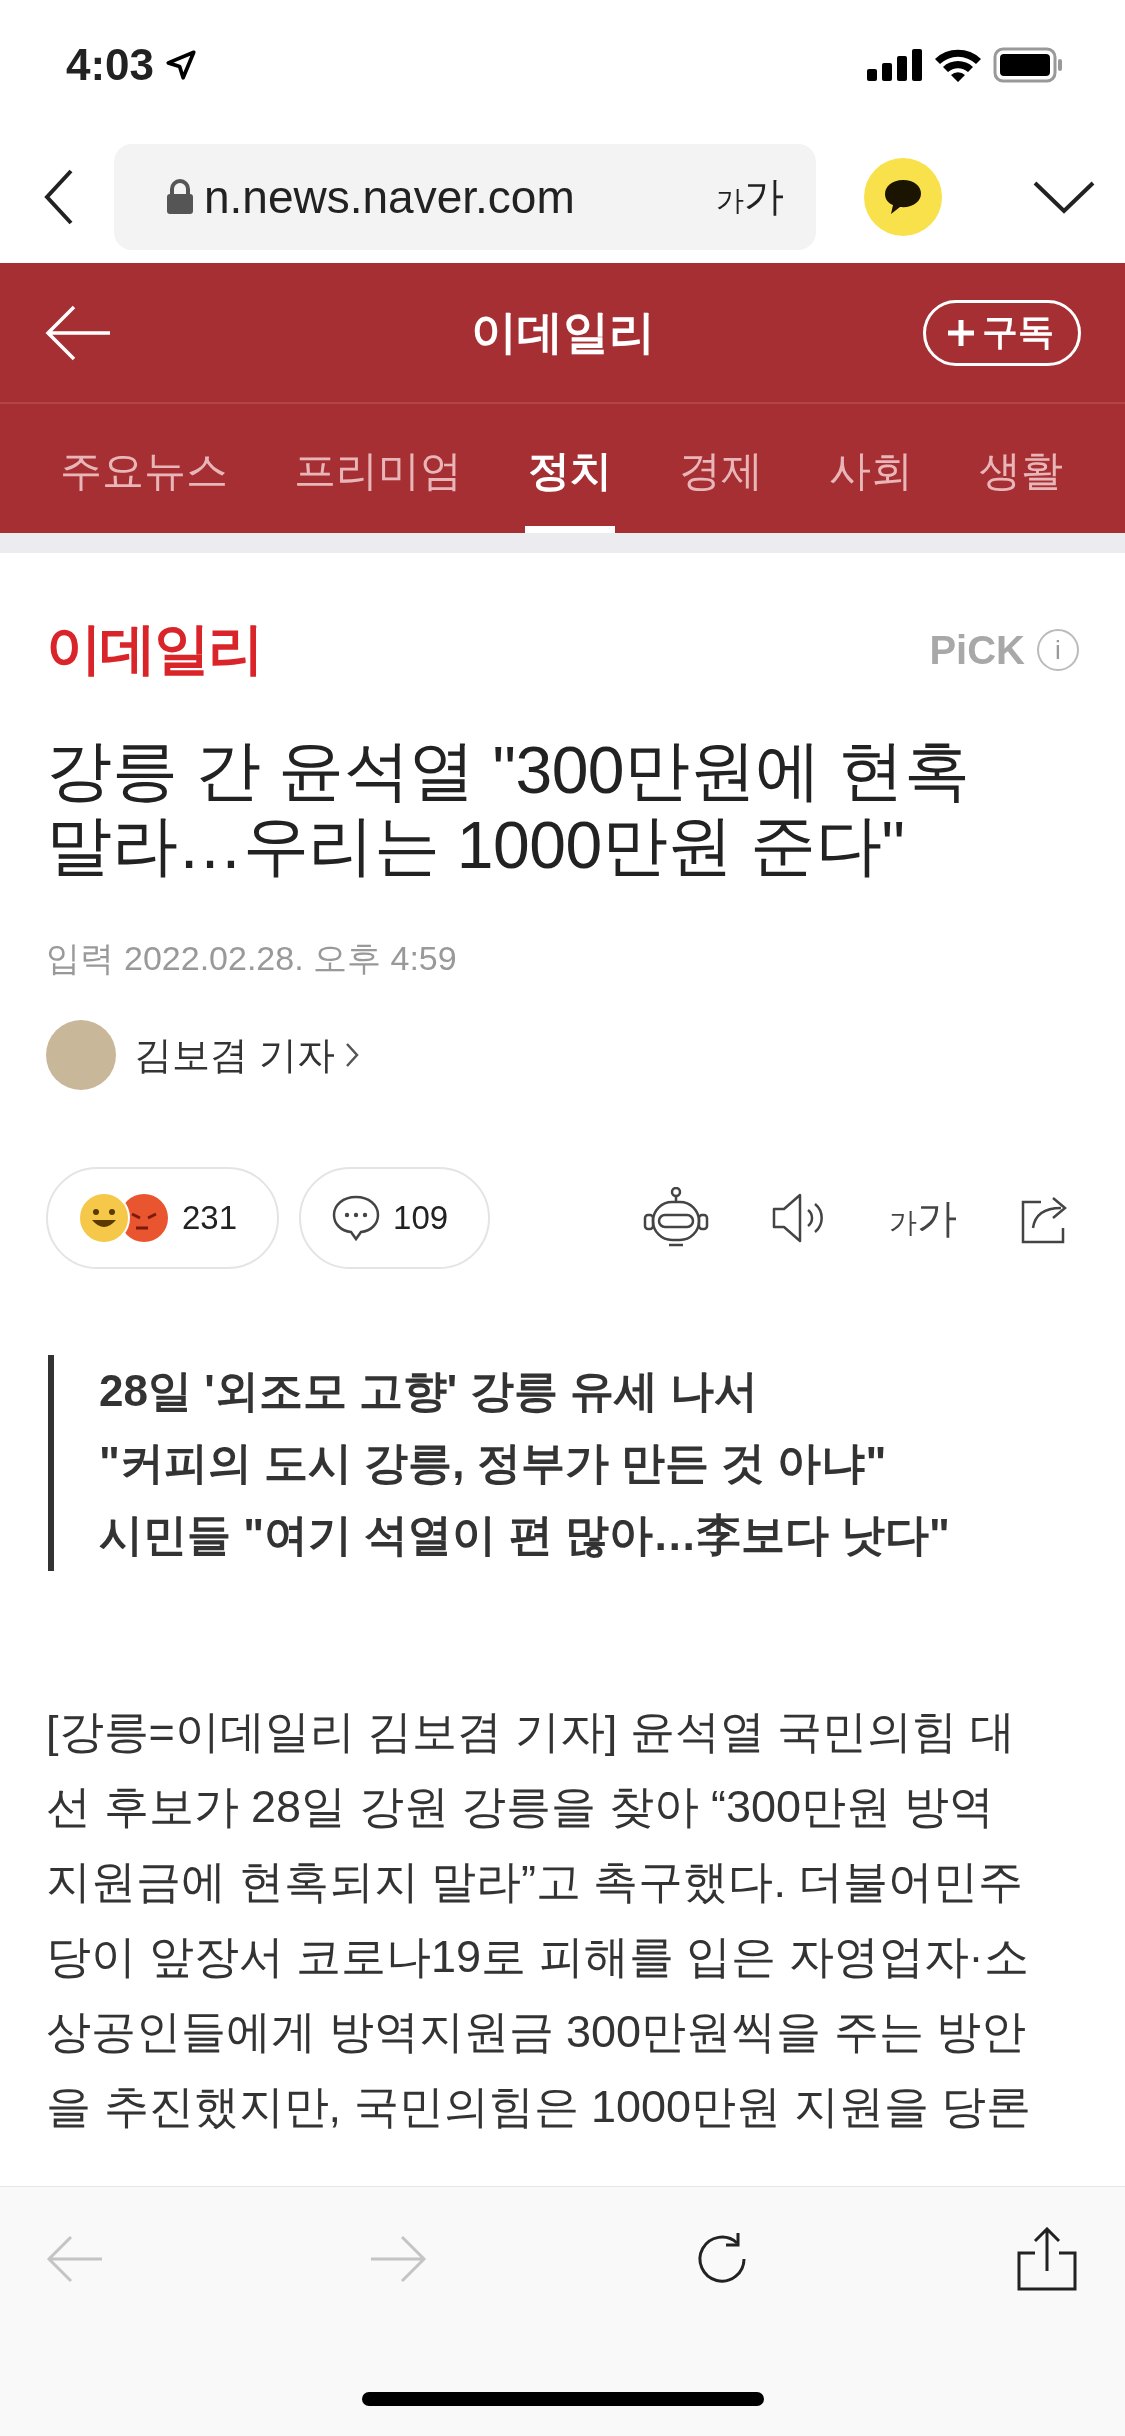 The height and width of the screenshot is (2436, 1125). What do you see at coordinates (525, 1535) in the screenshot?
I see `summary-line: 시민들 "여기 석열이 편 많아…李보다 낫다"` at bounding box center [525, 1535].